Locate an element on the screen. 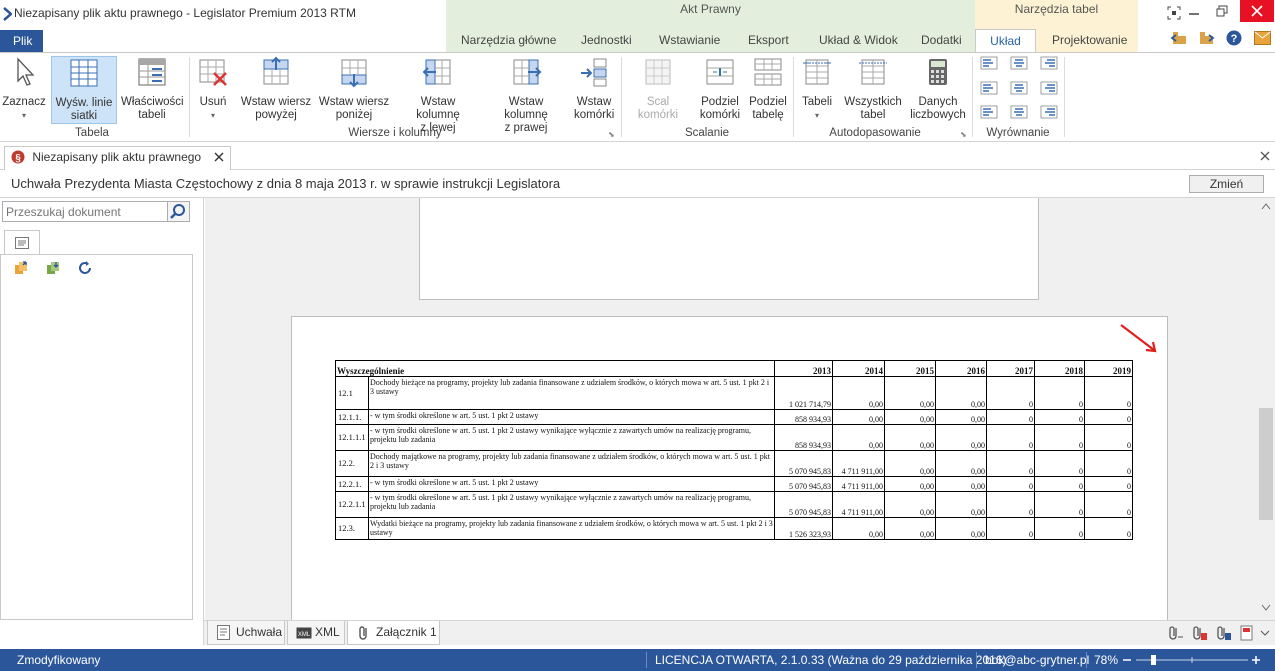 Image resolution: width=1275 pixels, height=671 pixels. value-cell: 1 526 323,93 is located at coordinates (803, 528).